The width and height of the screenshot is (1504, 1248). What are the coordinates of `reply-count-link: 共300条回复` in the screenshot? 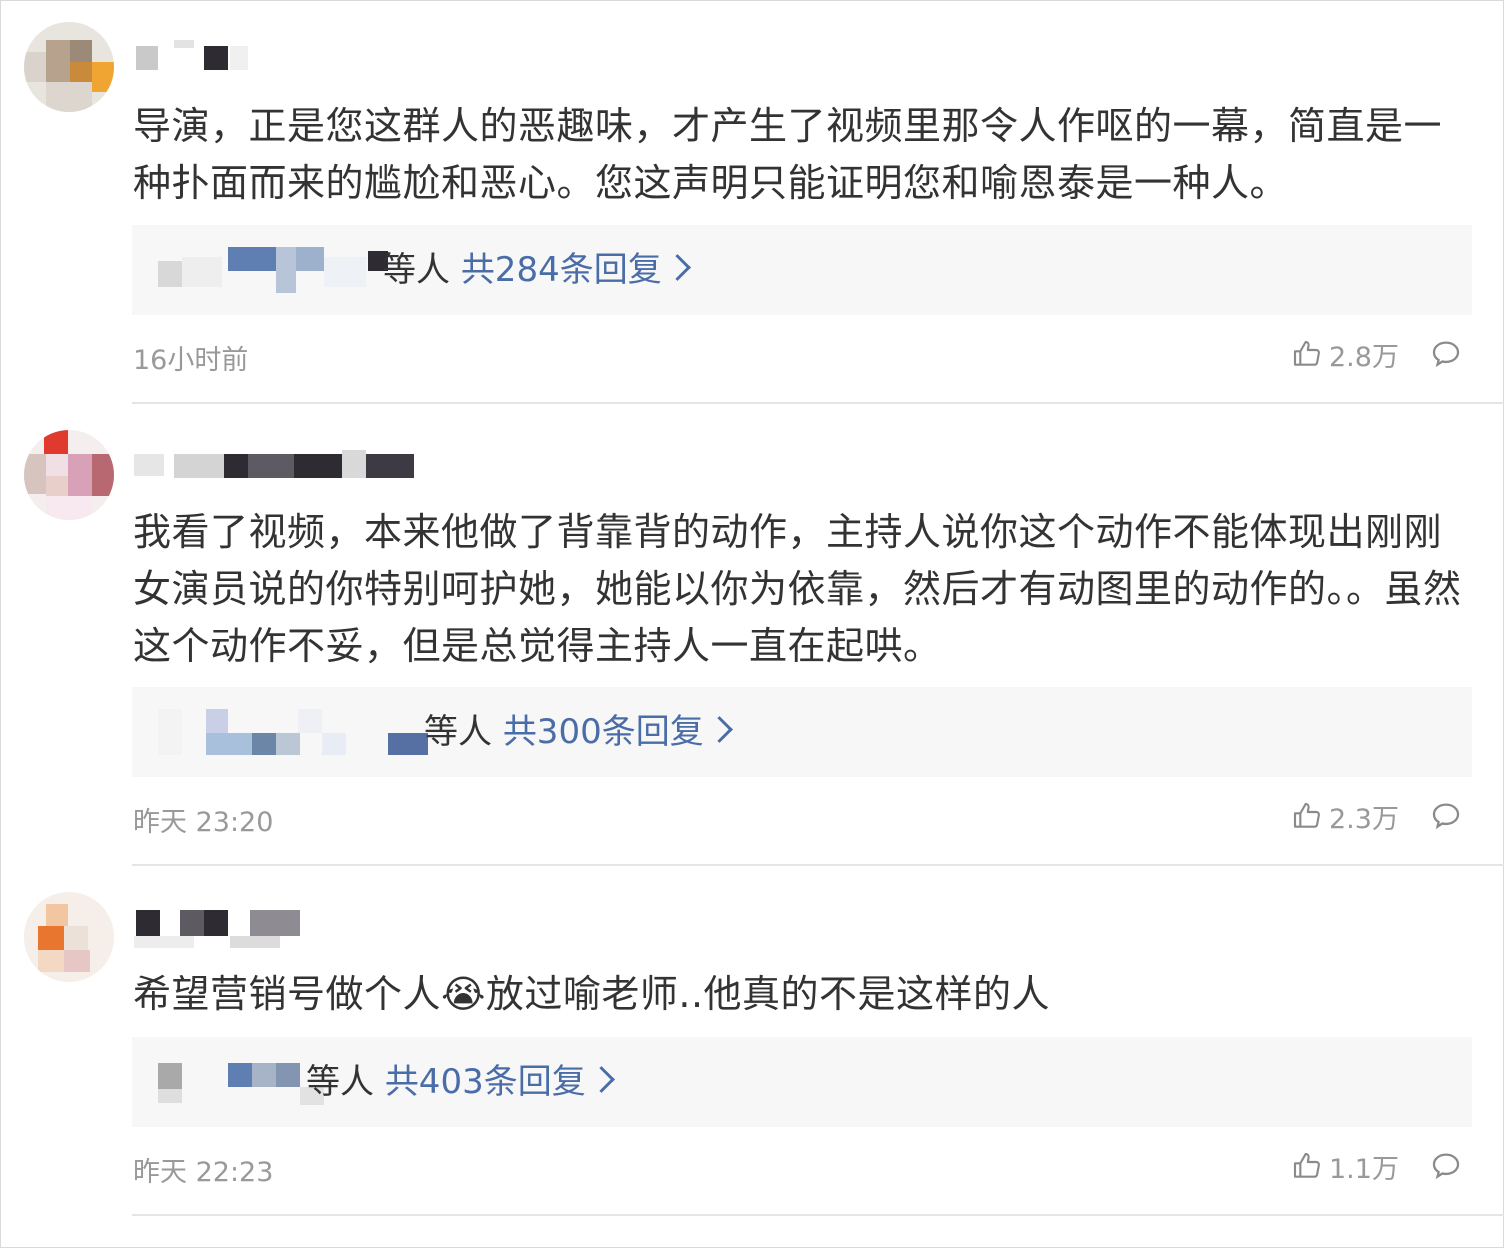 It's located at (603, 732).